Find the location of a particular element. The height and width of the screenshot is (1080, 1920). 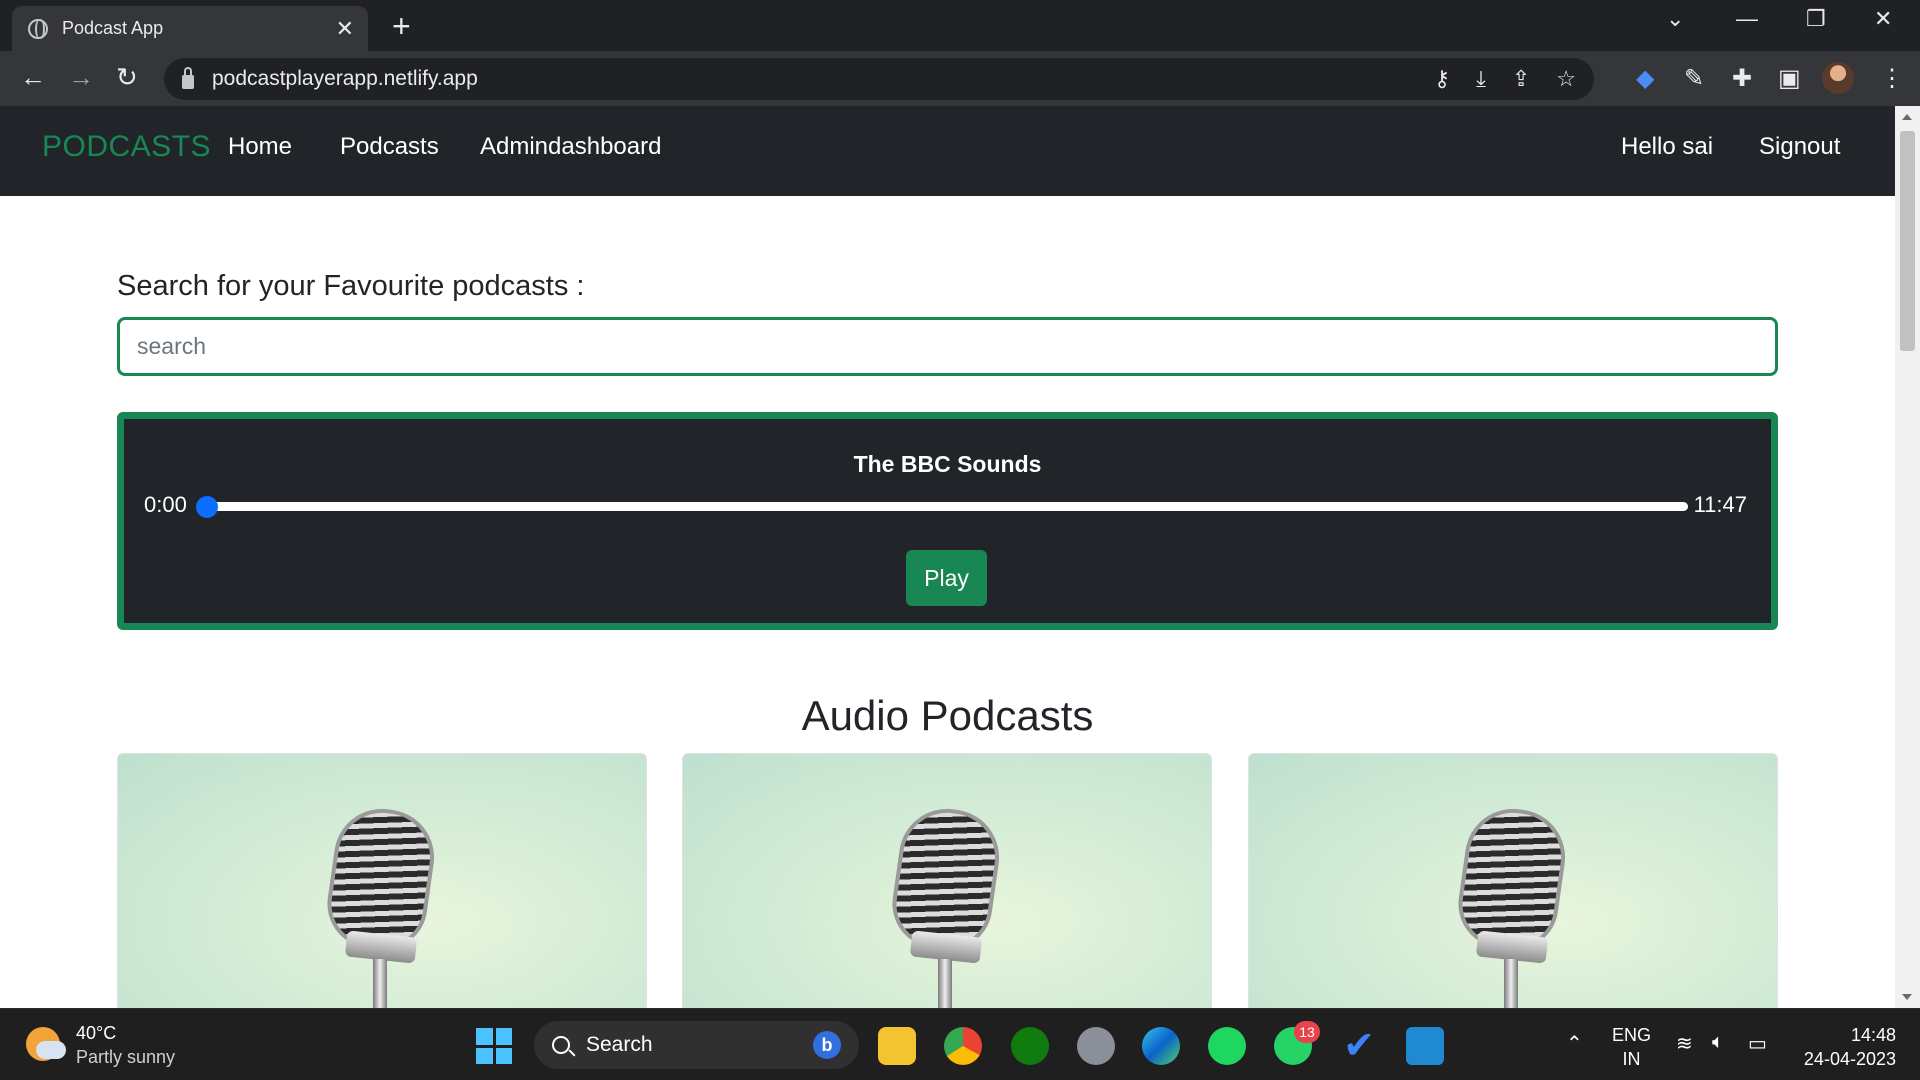

profile-avatar is located at coordinates (1838, 78).